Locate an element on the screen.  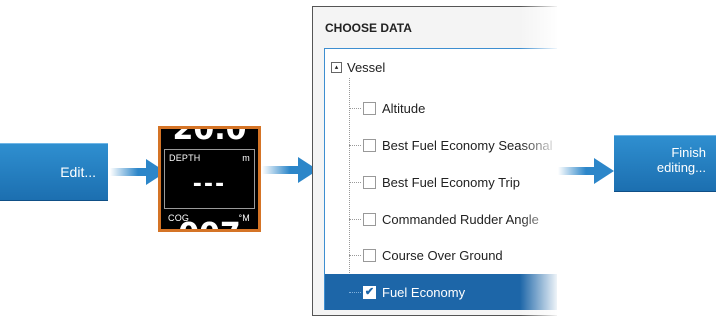
gauge-top-value: 20.0 is located at coordinates (209, 136).